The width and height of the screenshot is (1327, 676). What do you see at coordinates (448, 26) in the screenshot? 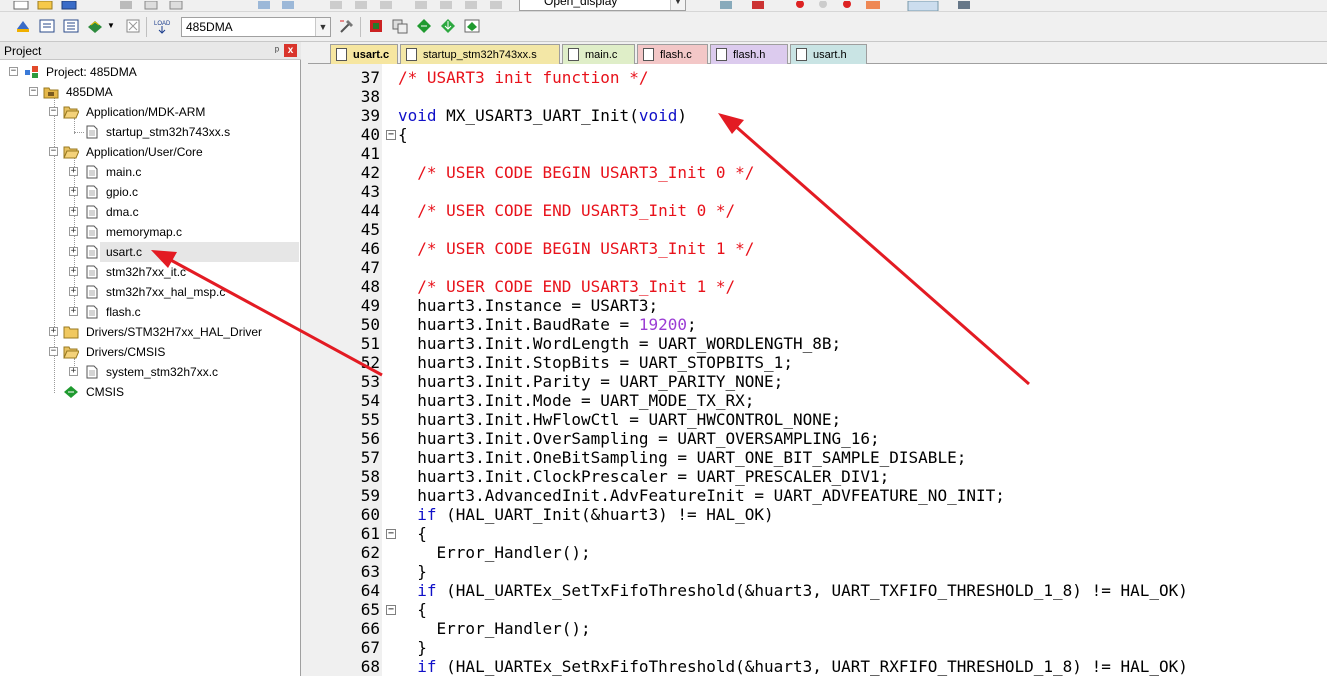
I see `pack-installer-icon` at bounding box center [448, 26].